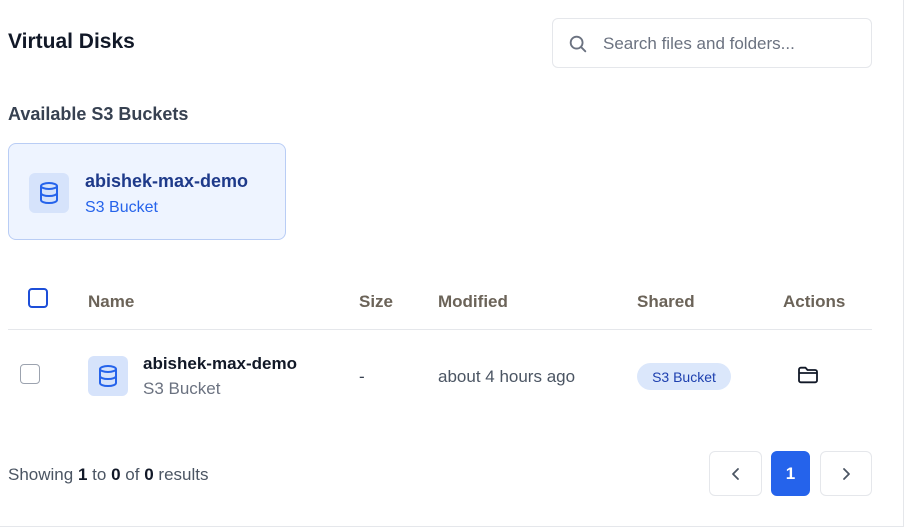 This screenshot has height=527, width=912. What do you see at coordinates (183, 474) in the screenshot?
I see `results-label: results` at bounding box center [183, 474].